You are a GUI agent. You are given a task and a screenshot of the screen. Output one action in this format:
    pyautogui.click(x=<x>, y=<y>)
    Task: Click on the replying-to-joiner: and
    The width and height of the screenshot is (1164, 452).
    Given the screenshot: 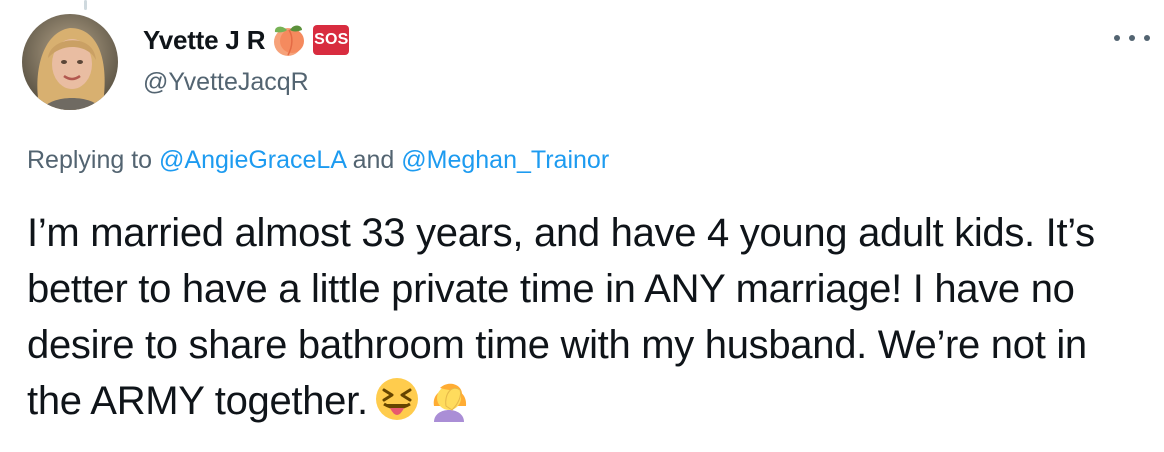 What is the action you would take?
    pyautogui.click(x=373, y=160)
    